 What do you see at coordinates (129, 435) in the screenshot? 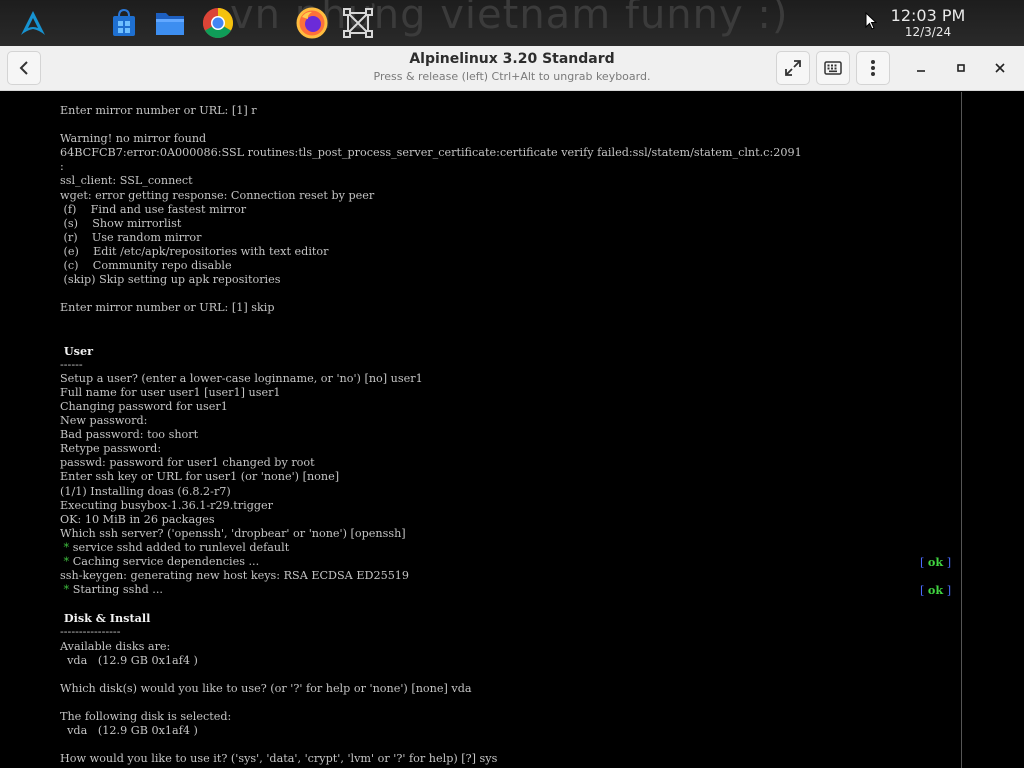
I see `terminal-line-text: Bad password: too short` at bounding box center [129, 435].